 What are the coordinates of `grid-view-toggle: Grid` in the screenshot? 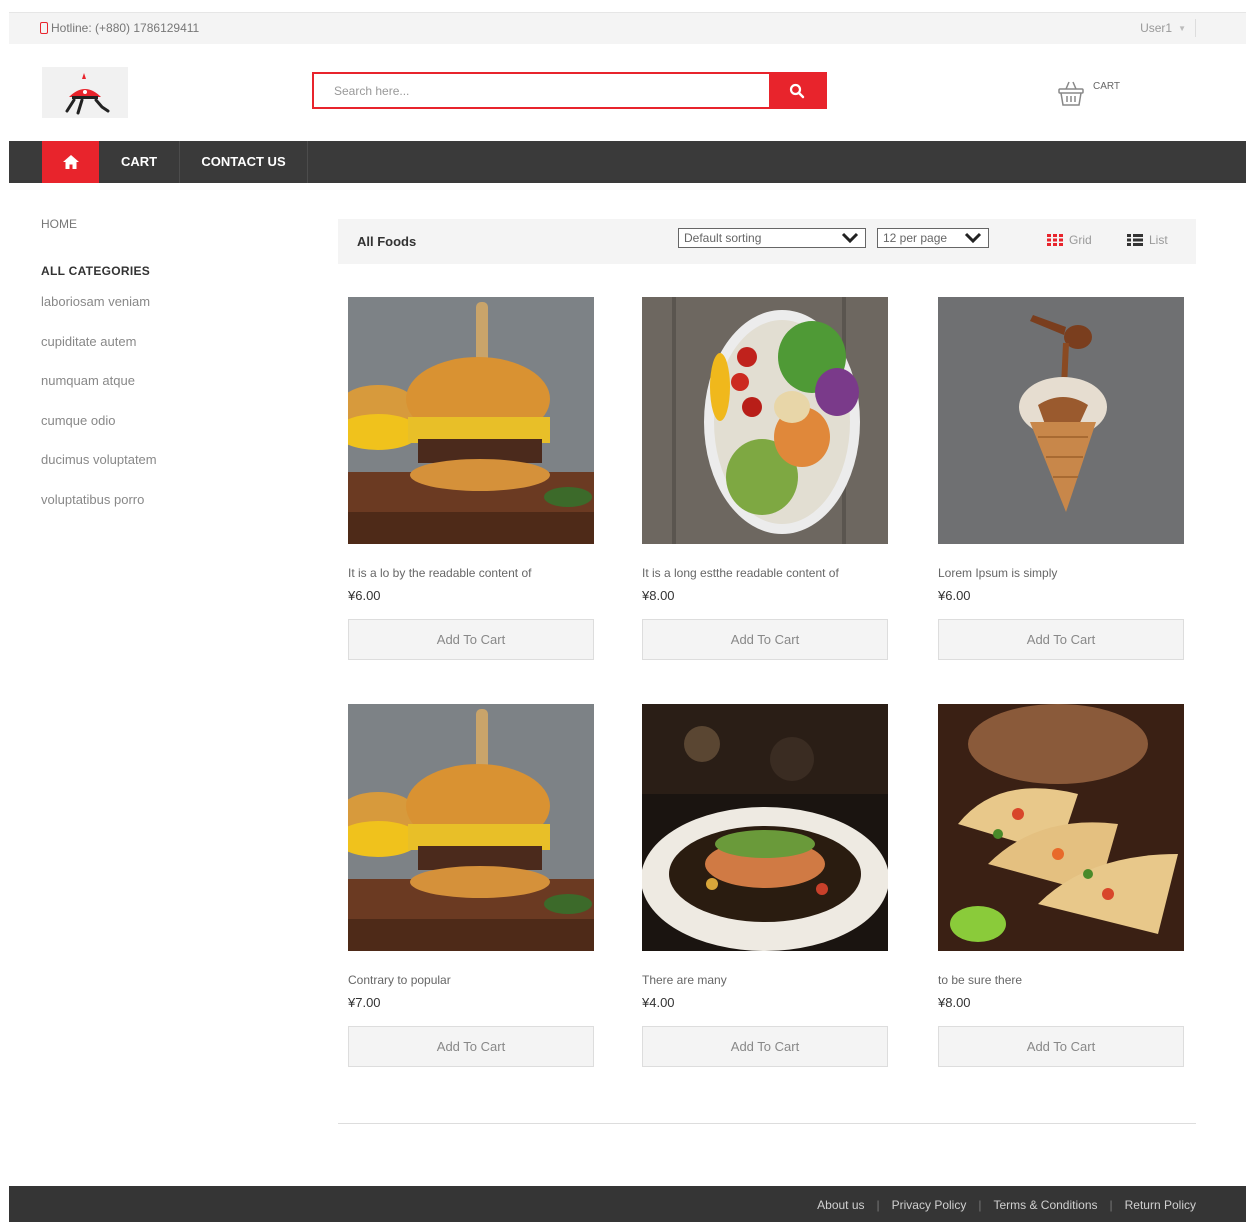 It's located at (1069, 240).